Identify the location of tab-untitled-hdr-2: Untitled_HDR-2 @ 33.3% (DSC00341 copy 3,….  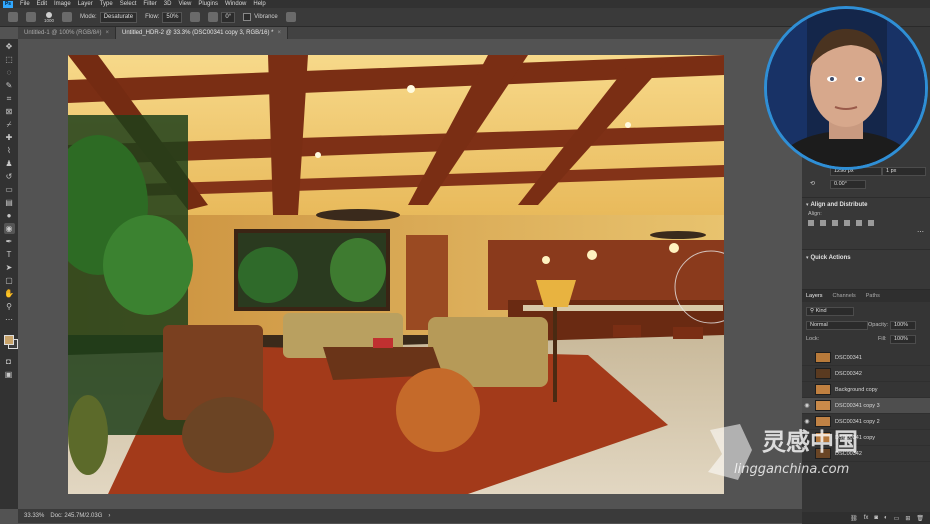
(201, 33).